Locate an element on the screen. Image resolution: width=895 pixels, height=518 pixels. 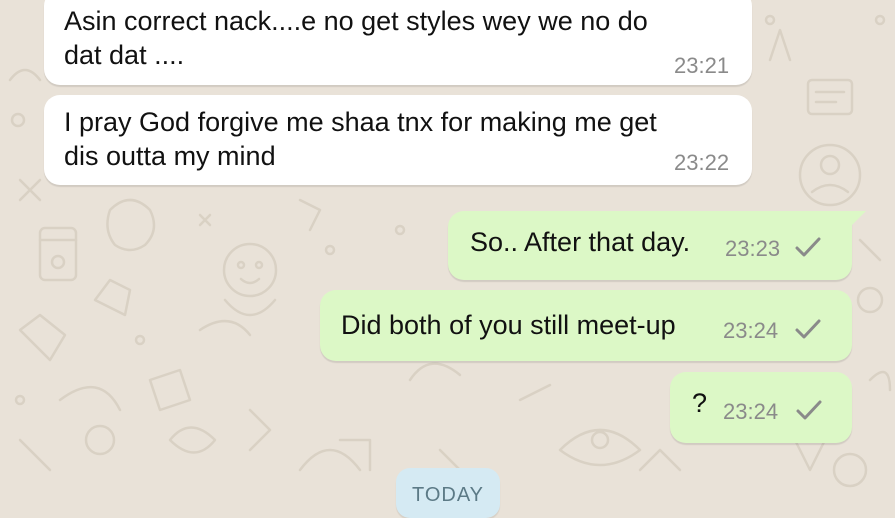
message-text: Did both of you still meet-up is located at coordinates (508, 325).